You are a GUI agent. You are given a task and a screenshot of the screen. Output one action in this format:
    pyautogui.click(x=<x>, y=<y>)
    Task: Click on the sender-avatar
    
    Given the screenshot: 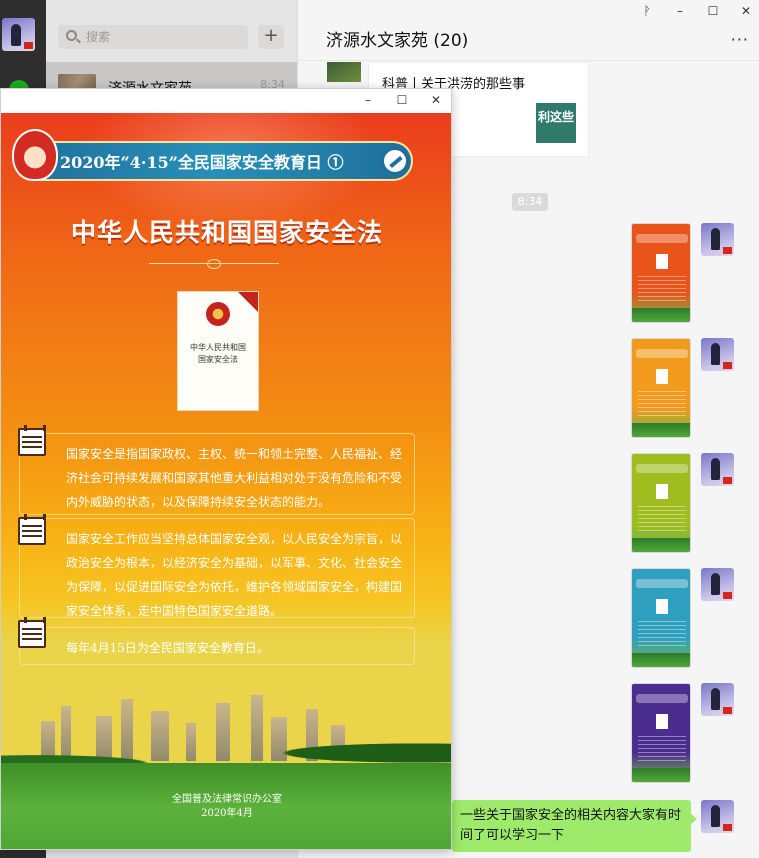 What is the action you would take?
    pyautogui.click(x=344, y=72)
    